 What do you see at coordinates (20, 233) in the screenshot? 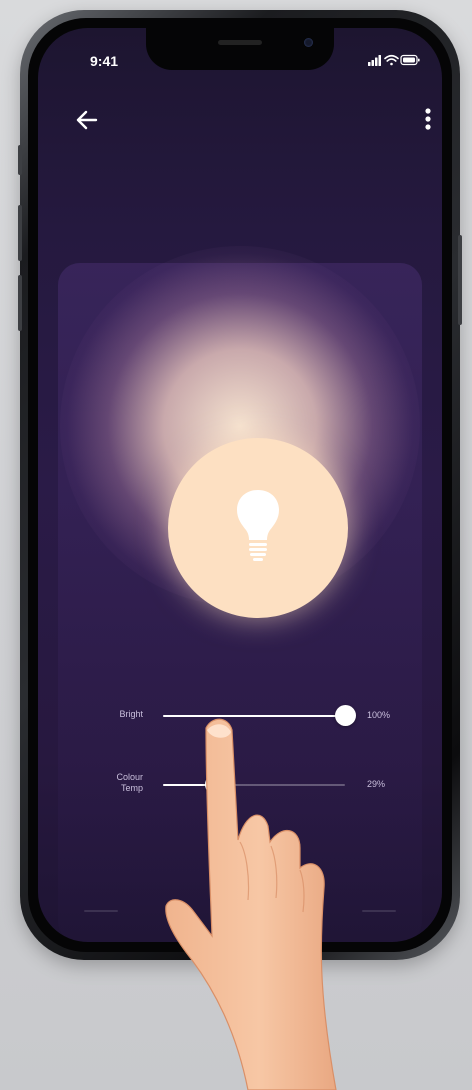
I see `volume-up-button` at bounding box center [20, 233].